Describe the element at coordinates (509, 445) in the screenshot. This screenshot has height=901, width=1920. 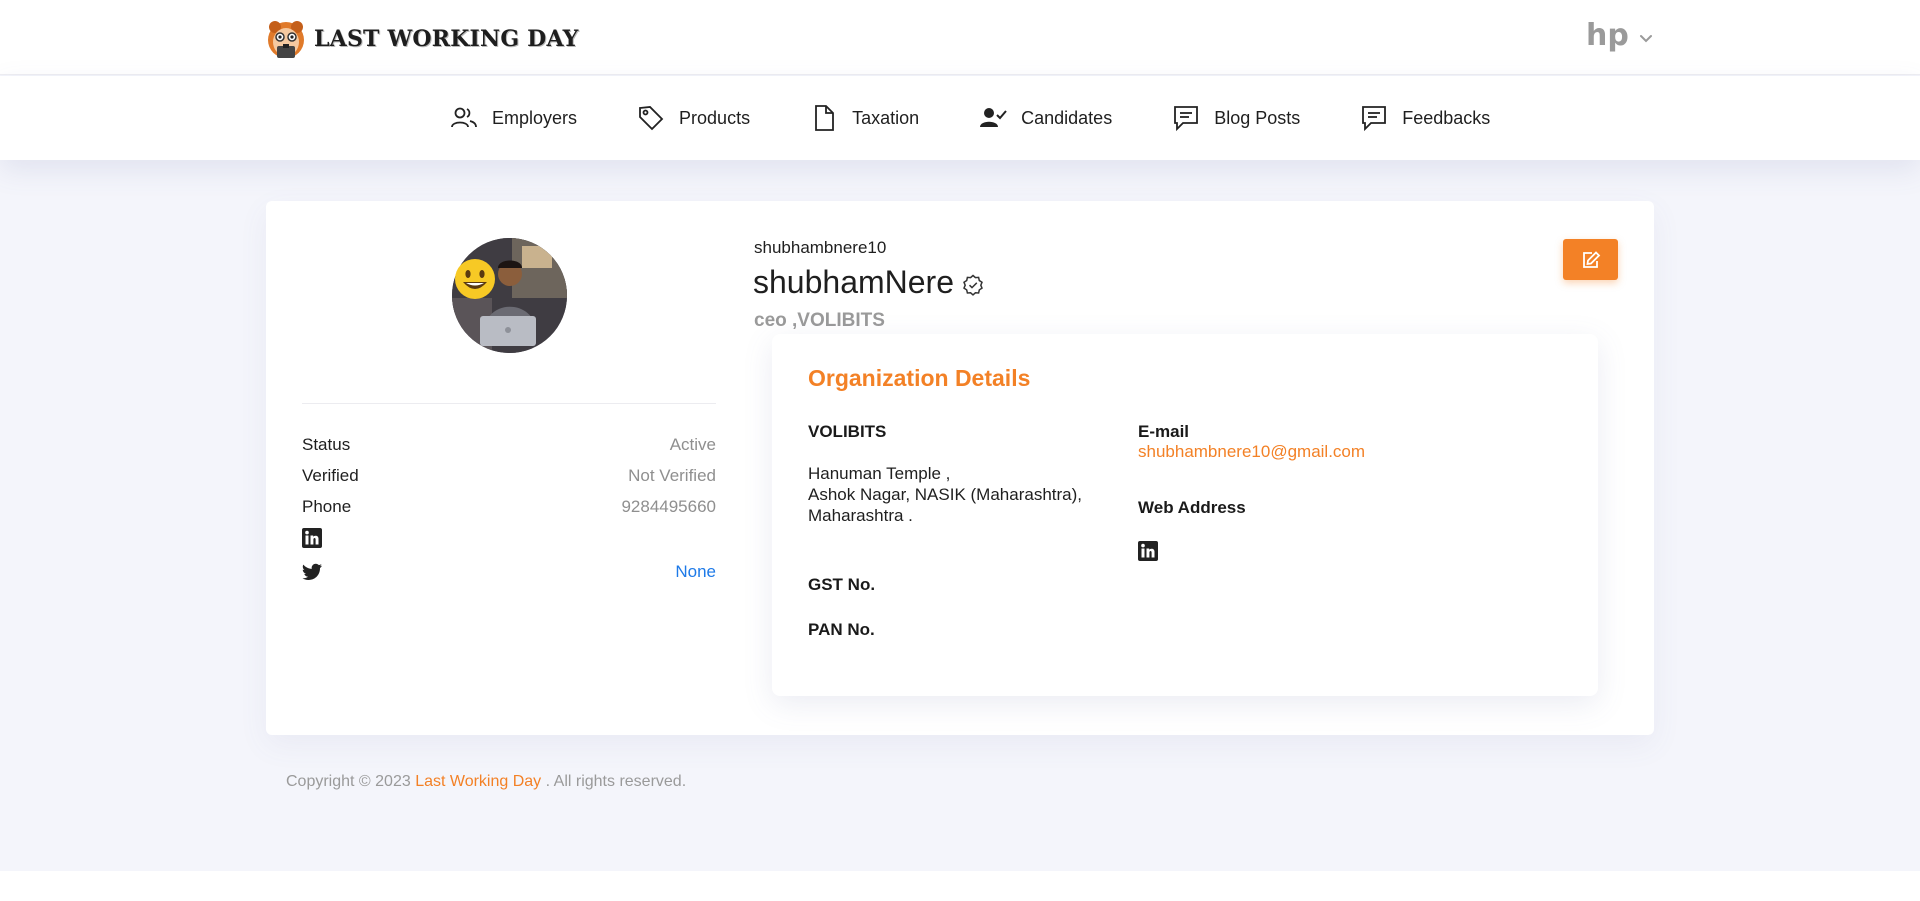
I see `status-row: Status Active` at that location.